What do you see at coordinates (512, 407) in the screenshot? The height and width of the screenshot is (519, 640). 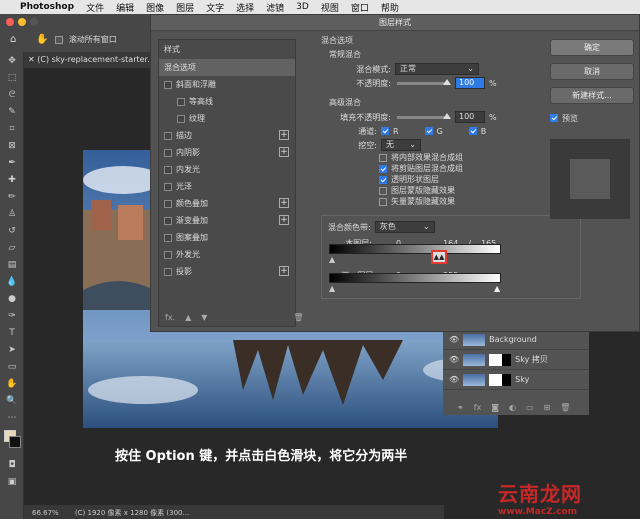 I see `adjustment-icon: ◐` at bounding box center [512, 407].